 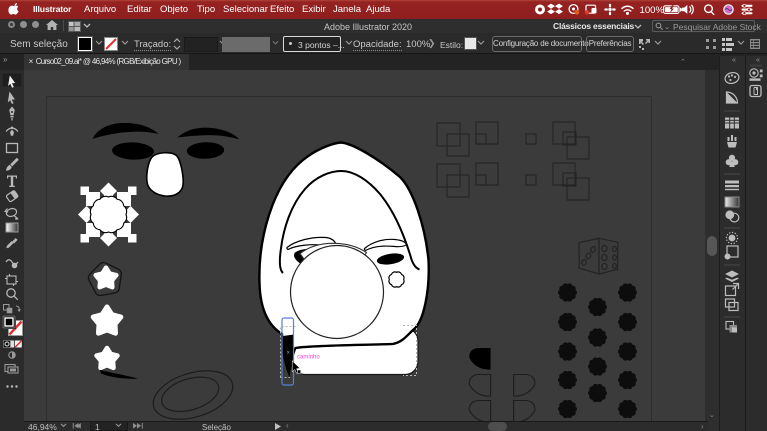 I want to click on svg-text: 100%, so click(x=652, y=10).